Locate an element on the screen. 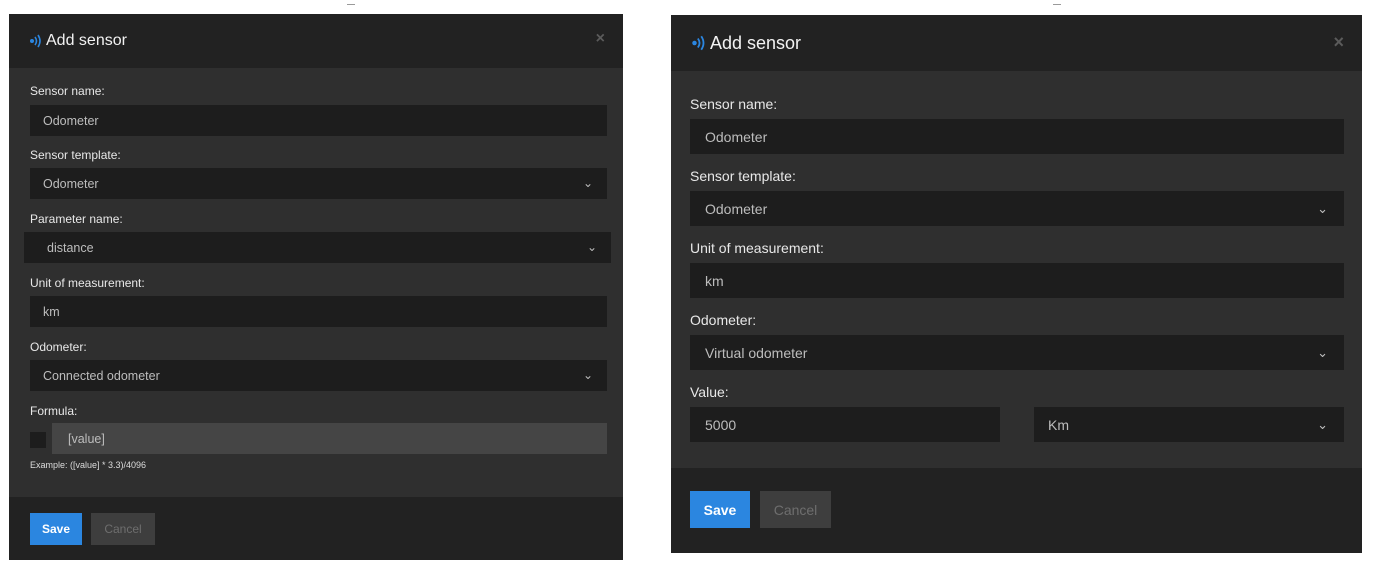 The width and height of the screenshot is (1374, 567). formula-label: Formula: is located at coordinates (54, 411).